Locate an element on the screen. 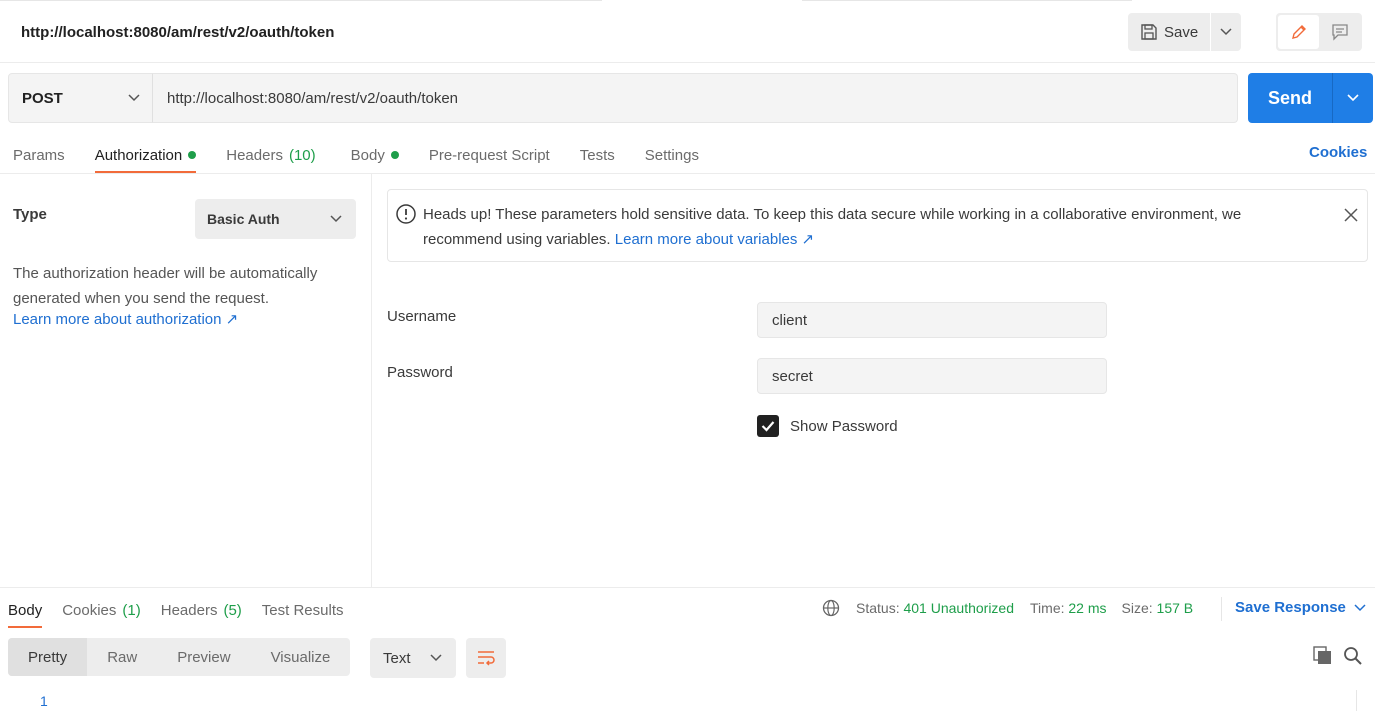  show-password-checkbox: Show Password is located at coordinates (827, 426).